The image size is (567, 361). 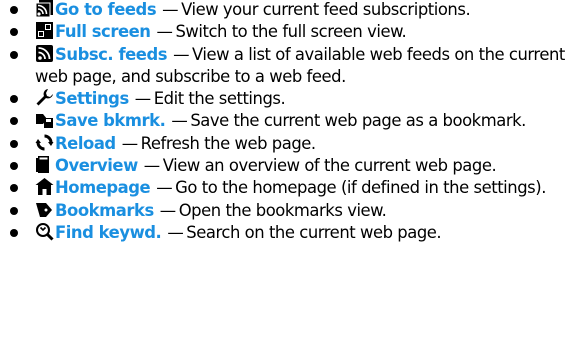 I want to click on item-description: Edit the settings., so click(x=219, y=99).